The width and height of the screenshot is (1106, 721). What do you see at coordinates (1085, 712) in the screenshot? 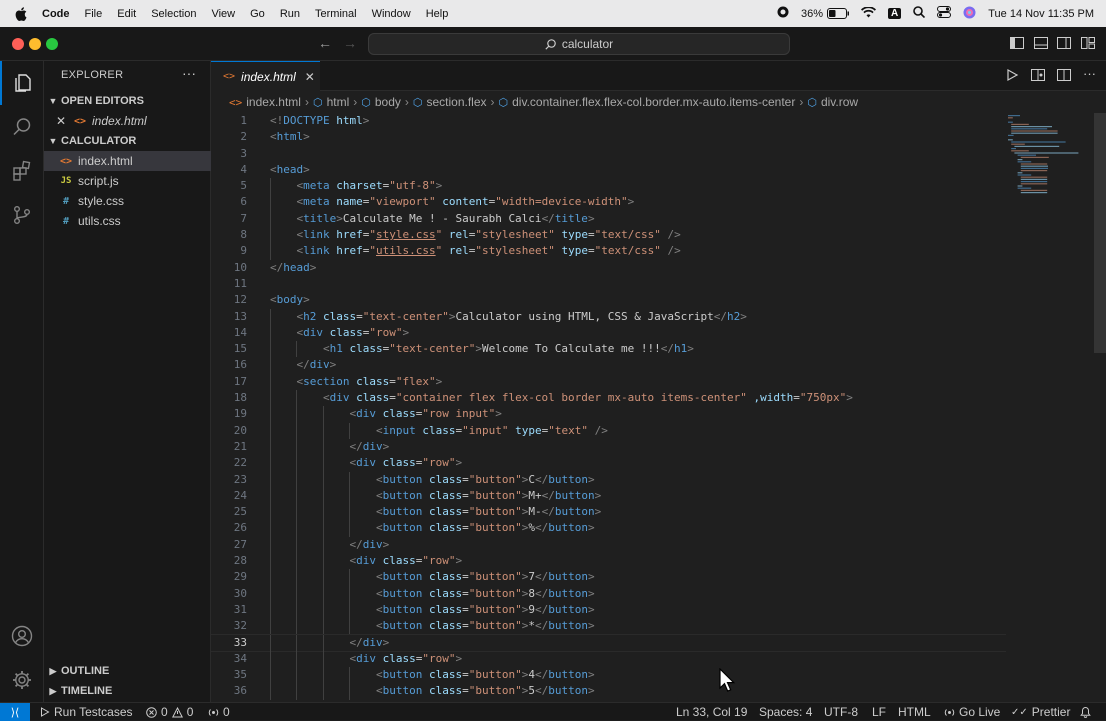
I see `notifications-button` at bounding box center [1085, 712].